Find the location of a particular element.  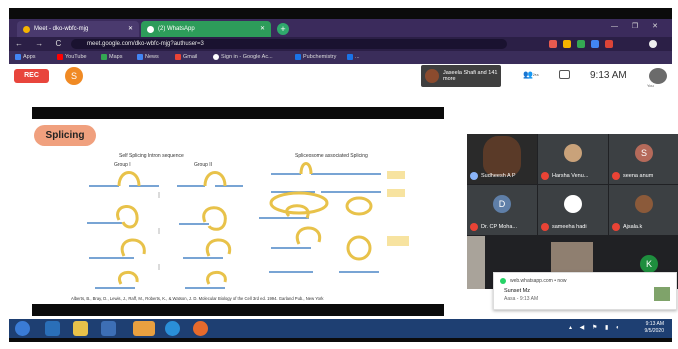

chrome-icon is located at coordinates (144, 328).